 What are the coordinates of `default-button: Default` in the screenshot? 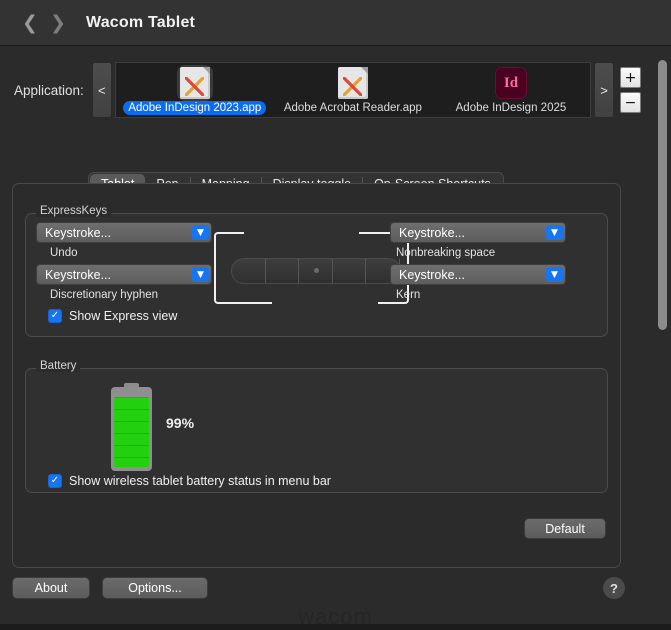 It's located at (565, 528).